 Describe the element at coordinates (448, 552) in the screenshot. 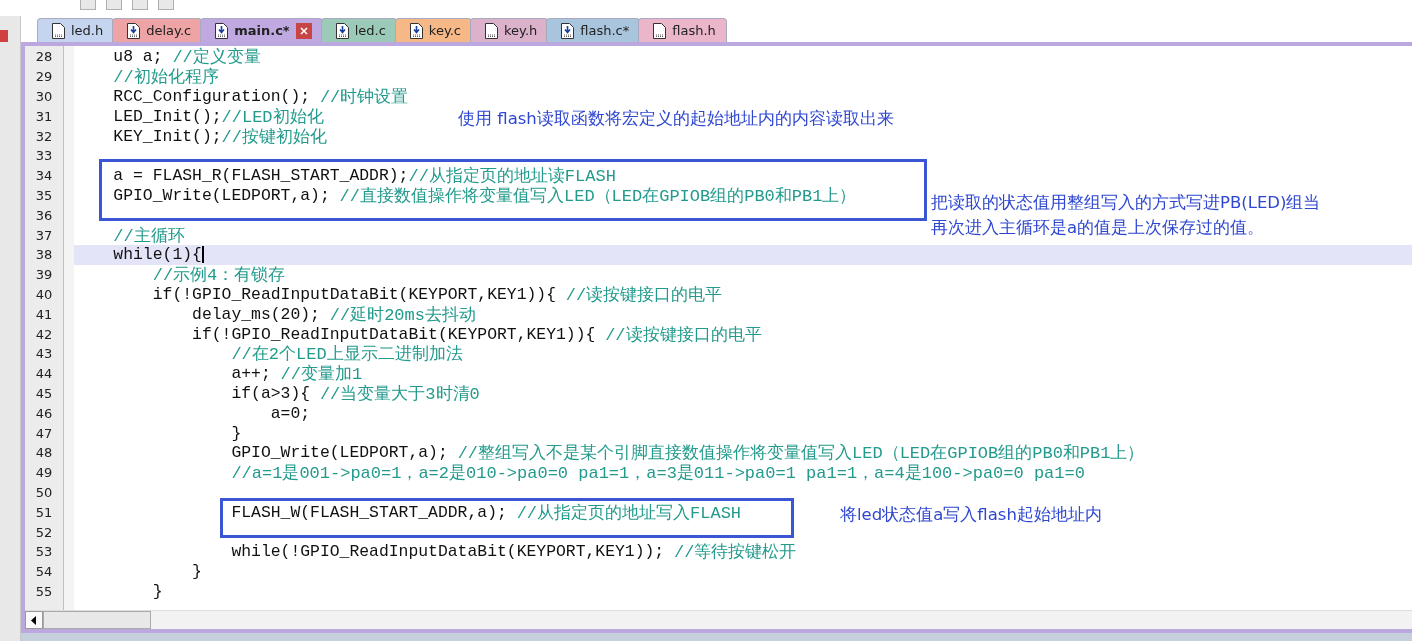

I see `code-text: while(!GPIO_ReadInputDataBit(KEYPORT,KEY1));` at that location.